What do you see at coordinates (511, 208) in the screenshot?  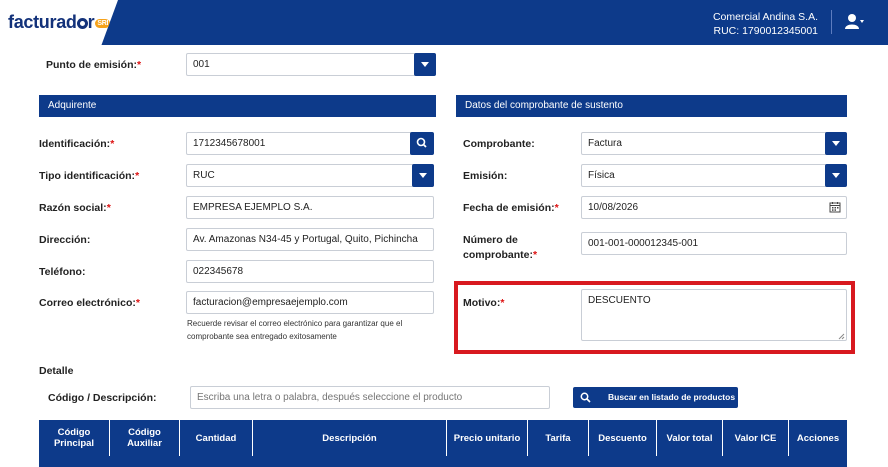 I see `fecha-emision-label: Fecha de emisión:*` at bounding box center [511, 208].